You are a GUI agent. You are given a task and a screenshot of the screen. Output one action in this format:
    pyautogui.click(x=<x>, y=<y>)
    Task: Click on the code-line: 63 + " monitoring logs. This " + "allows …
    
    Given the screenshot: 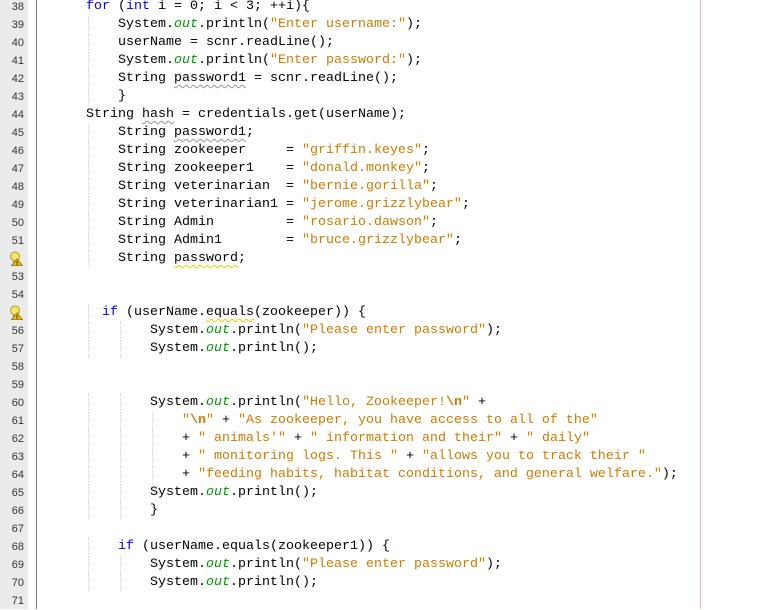 What is the action you would take?
    pyautogui.click(x=379, y=457)
    